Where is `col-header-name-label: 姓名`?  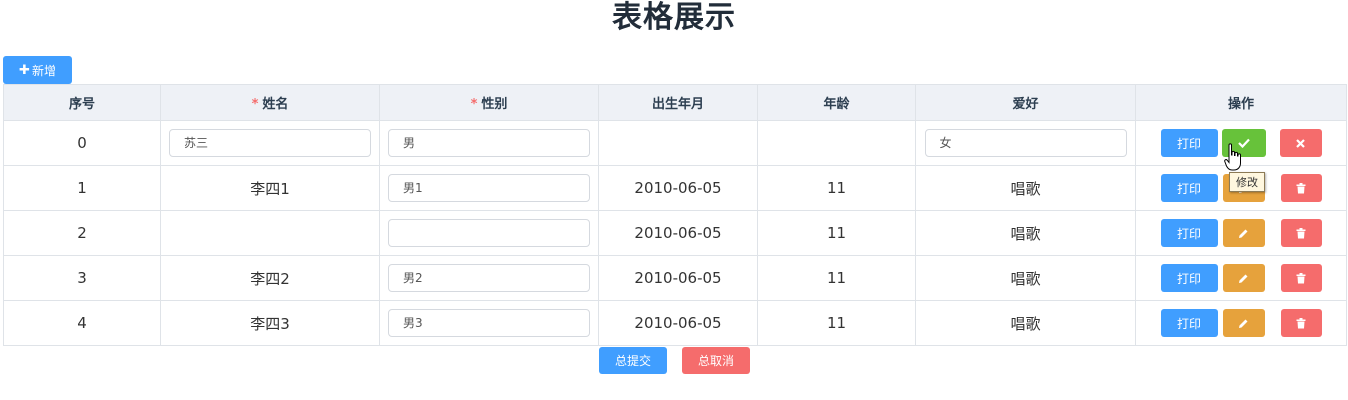 col-header-name-label: 姓名 is located at coordinates (275, 104).